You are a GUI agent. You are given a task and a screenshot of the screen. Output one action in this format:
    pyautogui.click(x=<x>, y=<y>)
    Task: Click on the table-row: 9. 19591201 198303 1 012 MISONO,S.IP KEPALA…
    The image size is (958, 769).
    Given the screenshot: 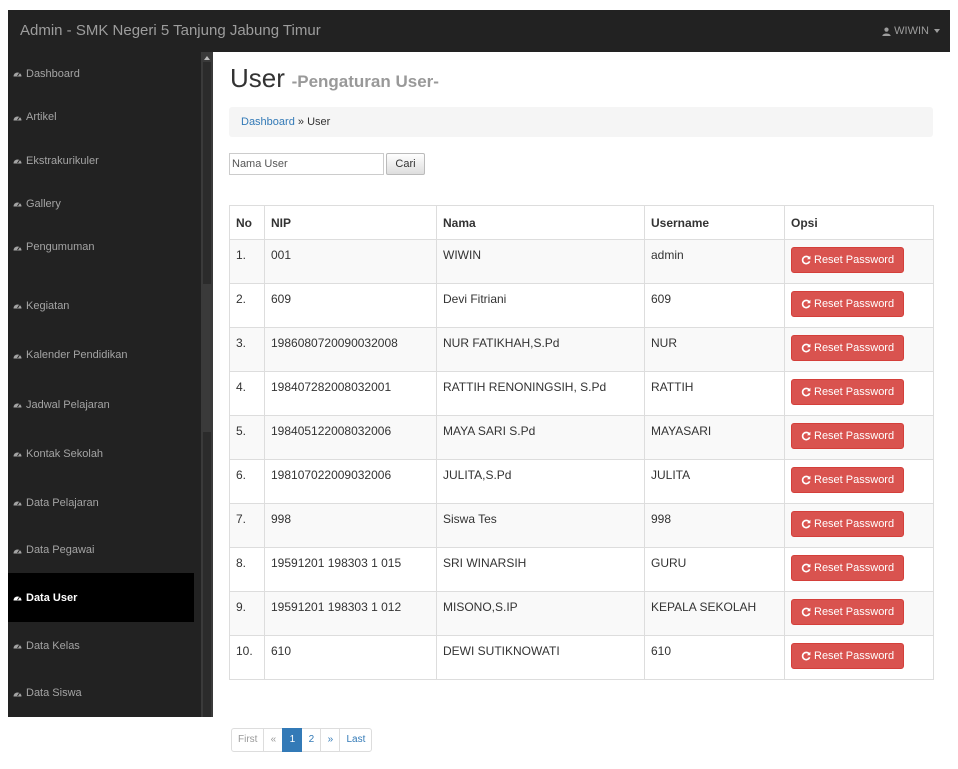 What is the action you would take?
    pyautogui.click(x=581, y=613)
    